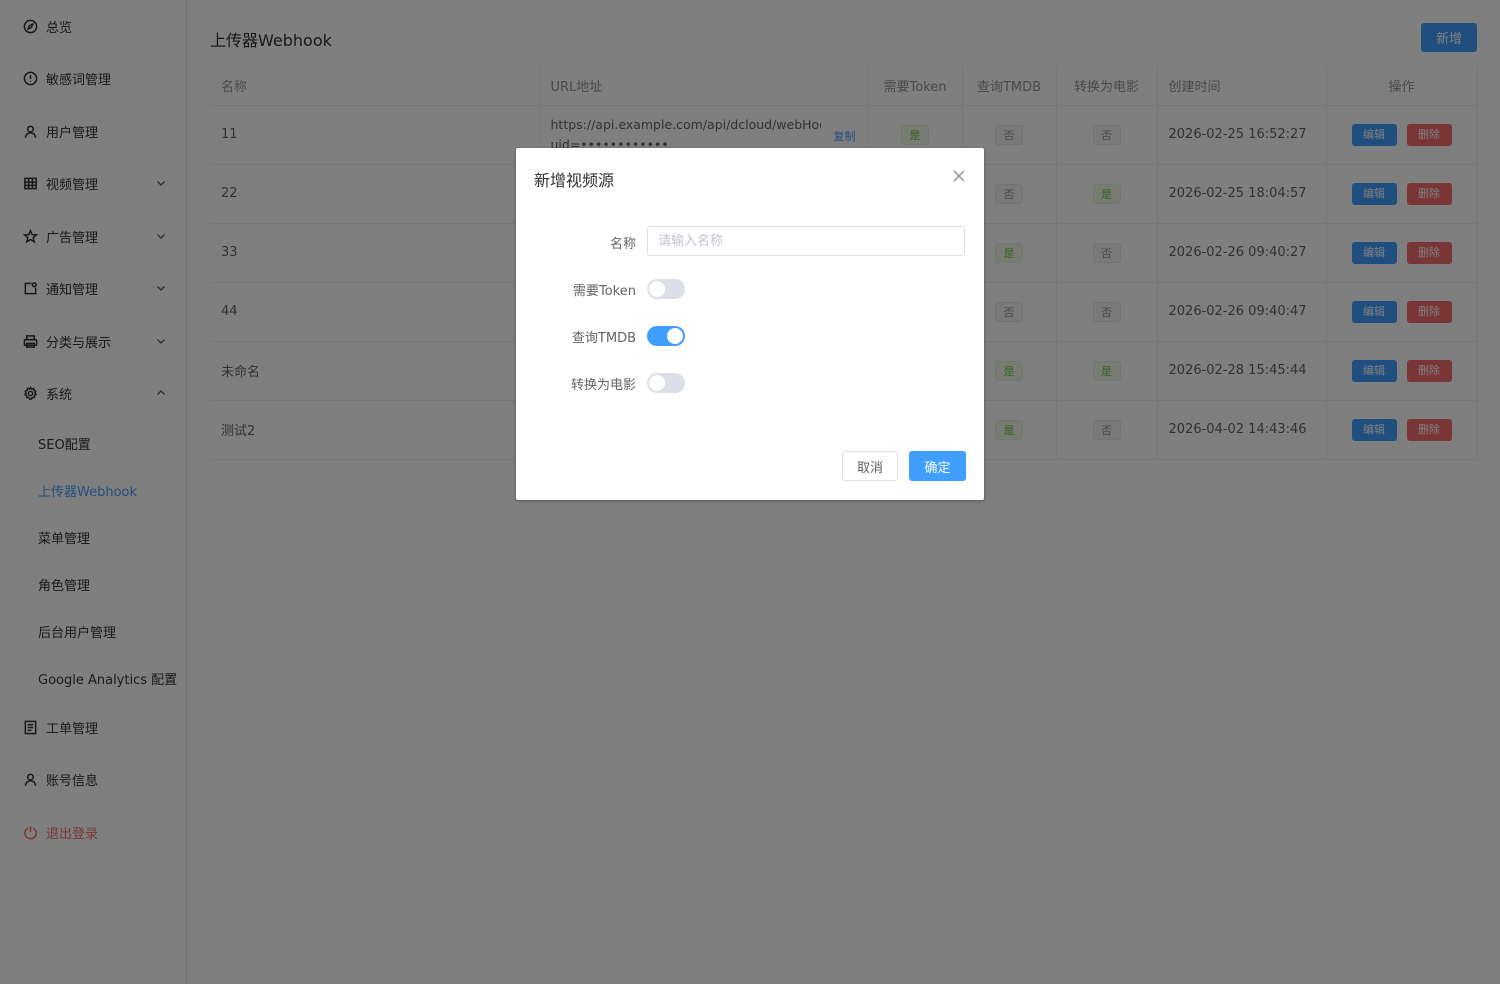 The image size is (1500, 984). I want to click on movie-switch, so click(666, 383).